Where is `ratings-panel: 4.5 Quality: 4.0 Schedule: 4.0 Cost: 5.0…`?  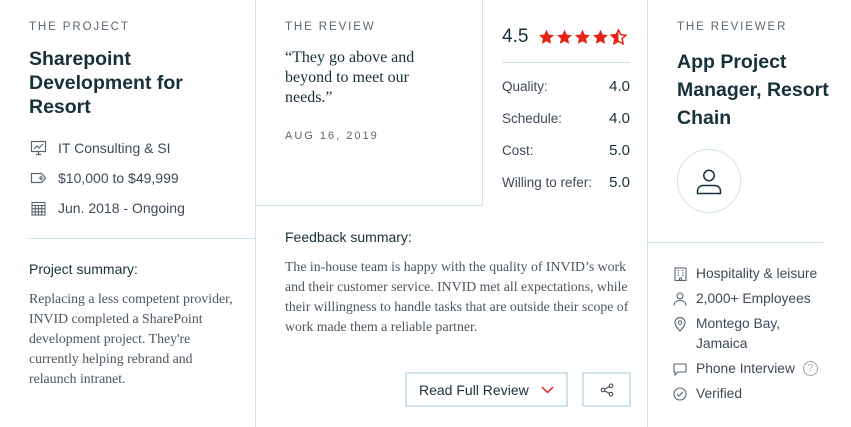 ratings-panel: 4.5 Quality: 4.0 Schedule: 4.0 Cost: 5.0… is located at coordinates (565, 103).